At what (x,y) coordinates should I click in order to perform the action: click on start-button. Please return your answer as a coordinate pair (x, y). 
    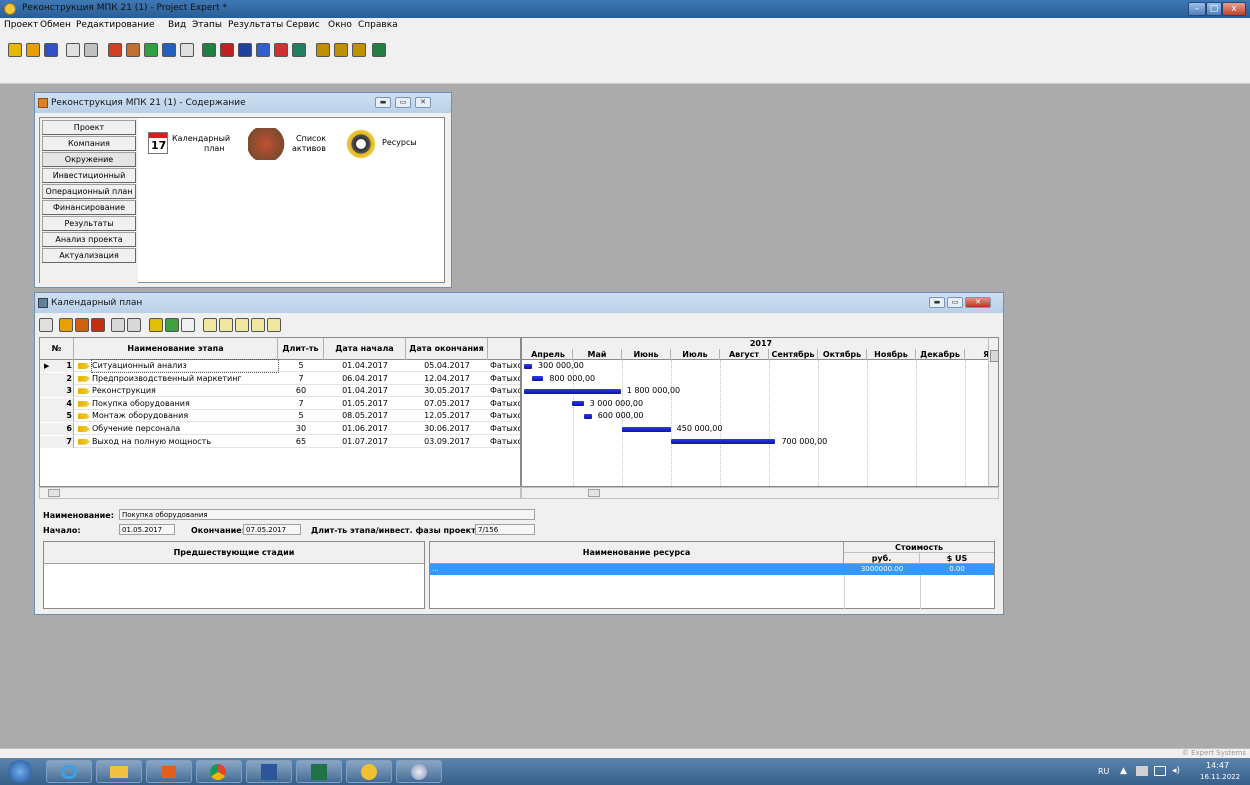
    Looking at the image, I should click on (20, 771).